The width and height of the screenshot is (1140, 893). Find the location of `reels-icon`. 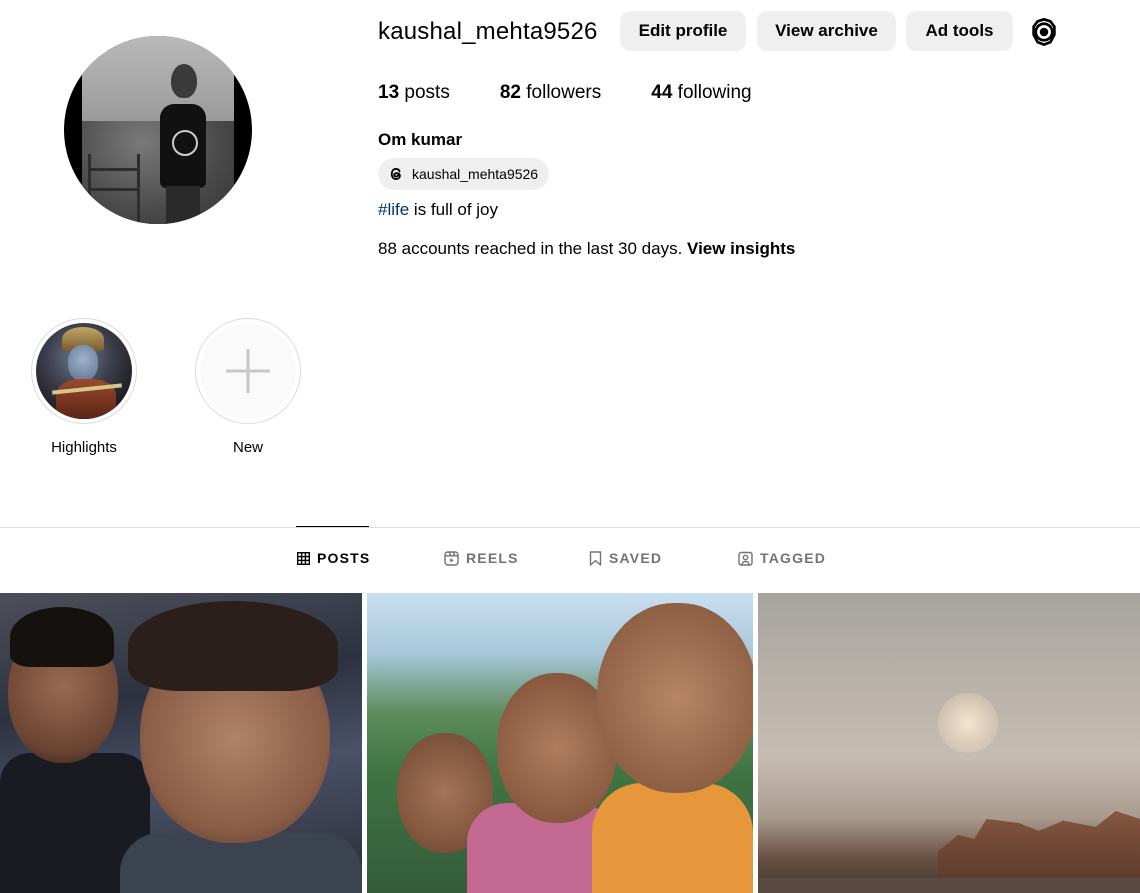

reels-icon is located at coordinates (451, 558).